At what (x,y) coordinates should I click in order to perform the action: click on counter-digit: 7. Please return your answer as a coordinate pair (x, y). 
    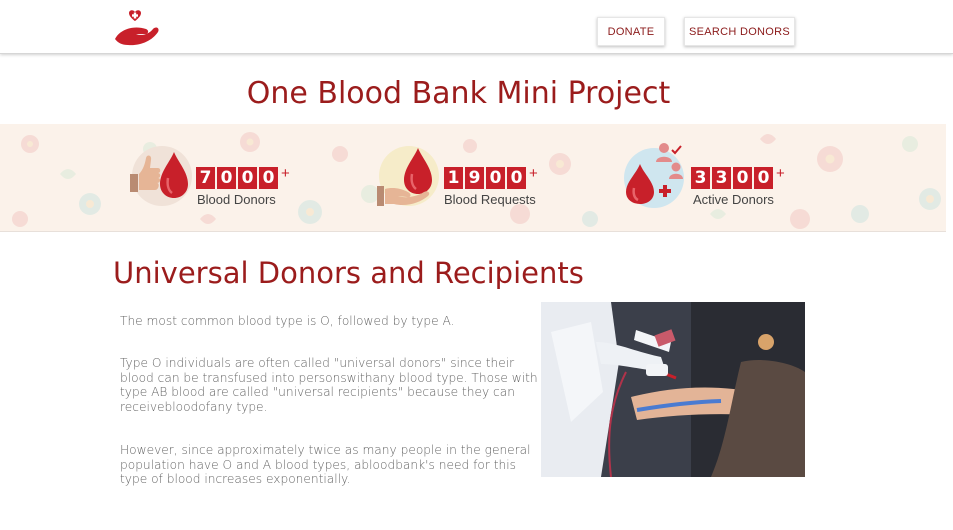
    Looking at the image, I should click on (205, 178).